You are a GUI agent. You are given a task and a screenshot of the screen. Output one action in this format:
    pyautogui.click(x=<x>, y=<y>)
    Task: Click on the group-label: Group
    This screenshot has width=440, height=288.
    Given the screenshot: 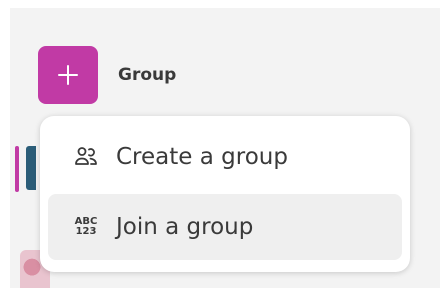 What is the action you would take?
    pyautogui.click(x=147, y=75)
    